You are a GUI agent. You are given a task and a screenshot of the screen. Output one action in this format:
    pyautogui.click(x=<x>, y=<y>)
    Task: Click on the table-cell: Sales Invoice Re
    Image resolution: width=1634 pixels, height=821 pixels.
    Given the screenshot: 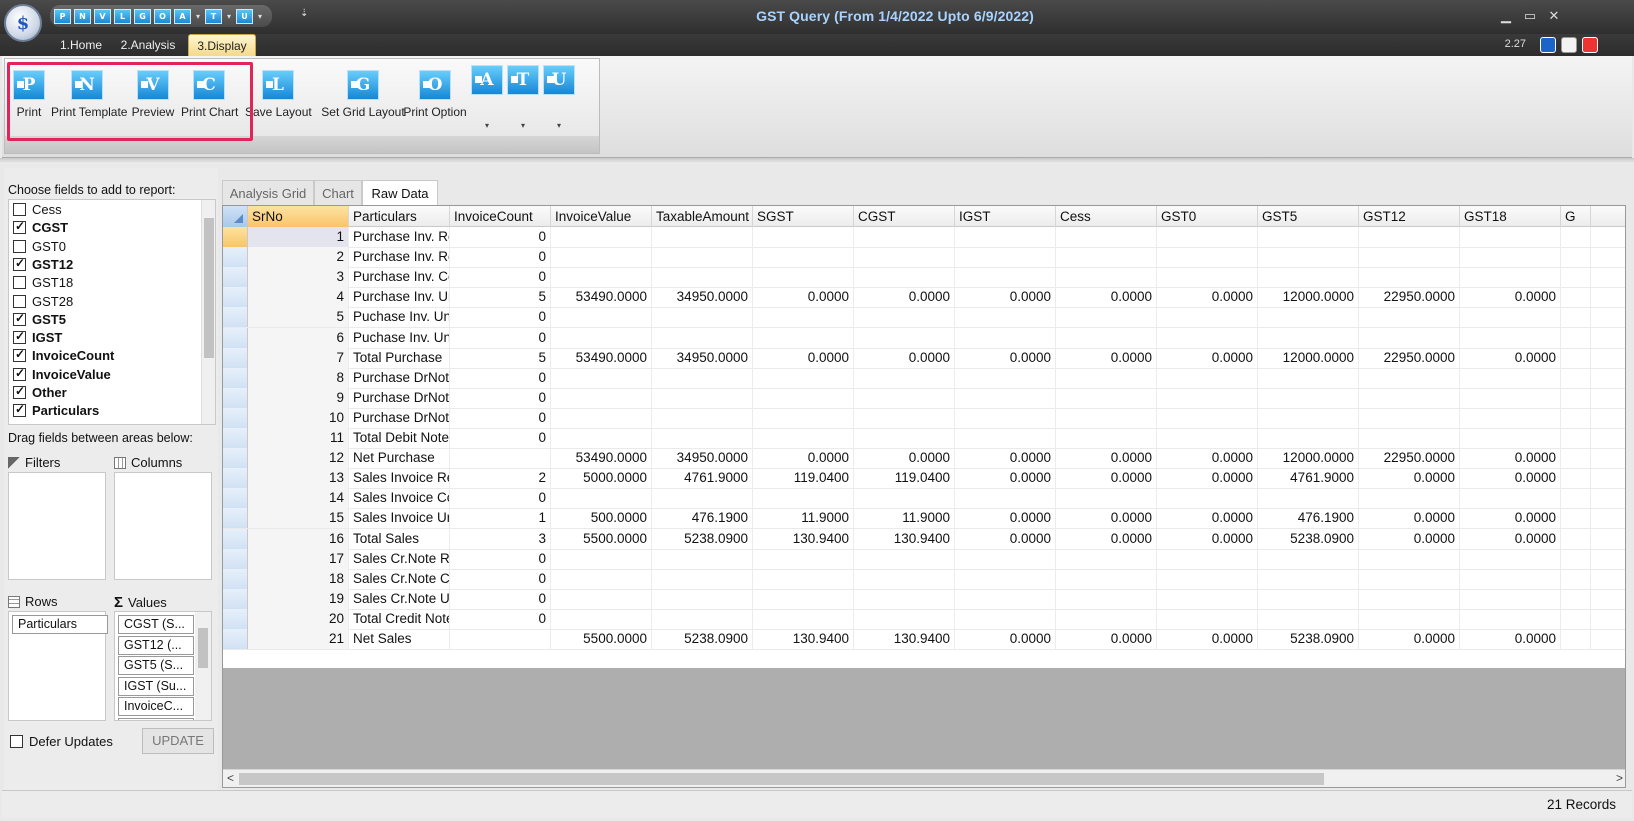 What is the action you would take?
    pyautogui.click(x=399, y=478)
    